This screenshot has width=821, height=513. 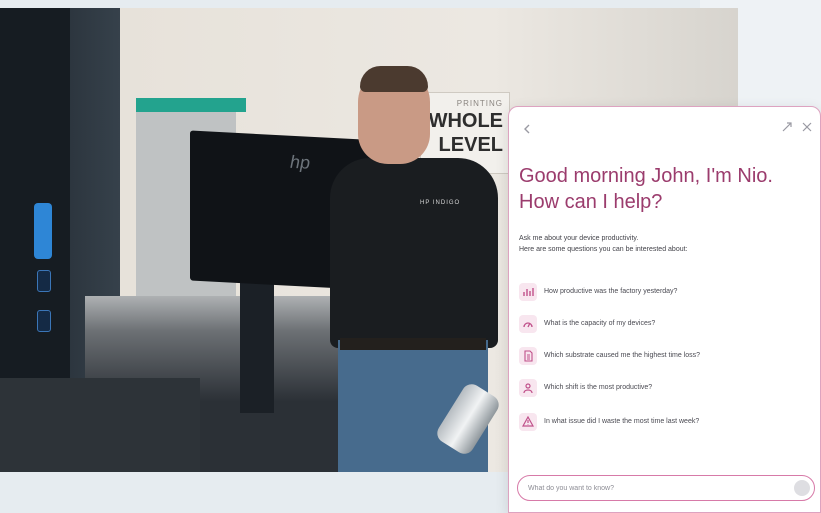 What do you see at coordinates (440, 203) in the screenshot?
I see `shirt-logo: HP INDIGO` at bounding box center [440, 203].